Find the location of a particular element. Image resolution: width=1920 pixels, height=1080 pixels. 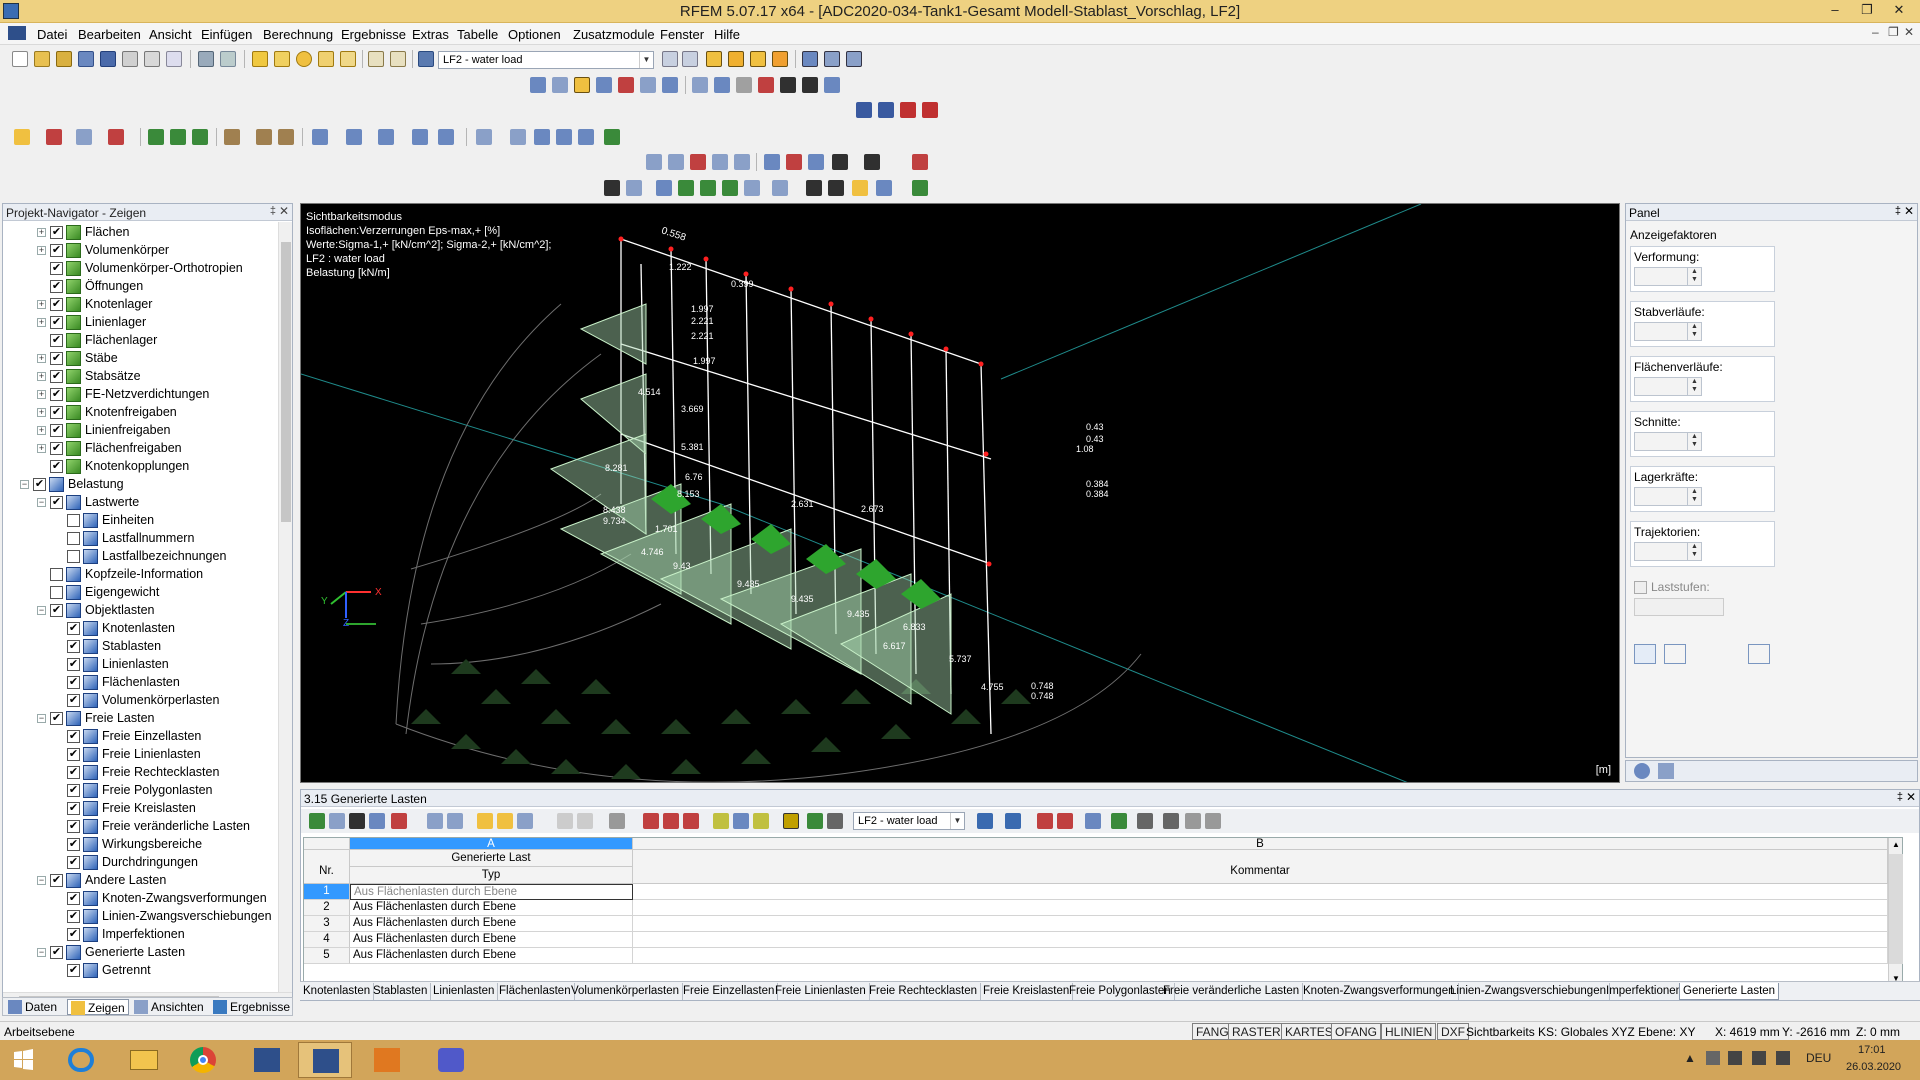

workplane-tool-icon is located at coordinates (586, 137).